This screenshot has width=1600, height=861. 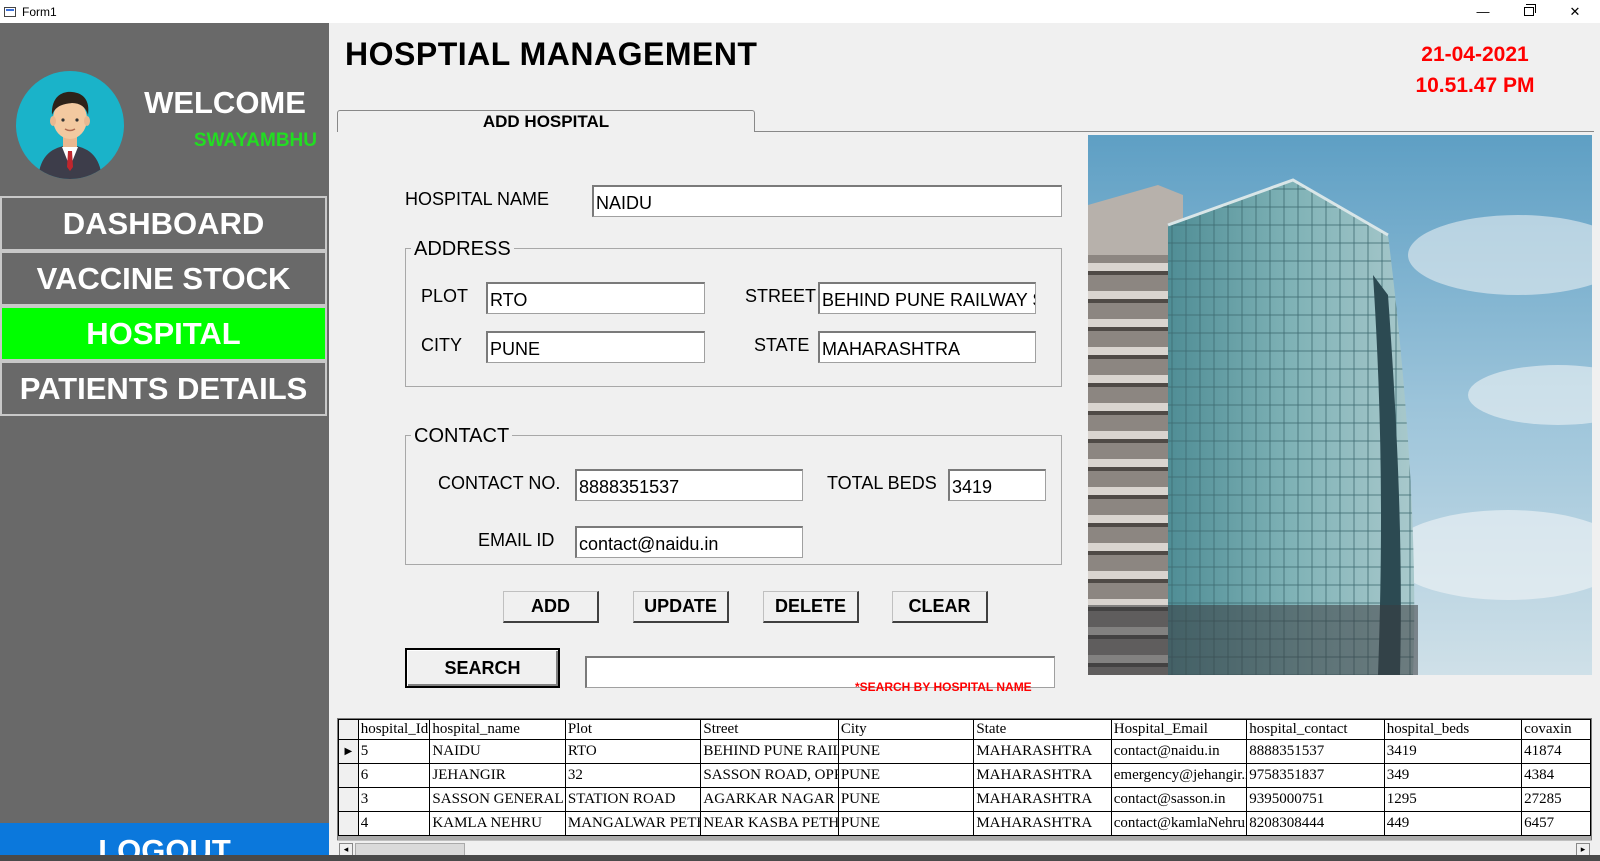 I want to click on table-cell: 27285, so click(x=1556, y=799).